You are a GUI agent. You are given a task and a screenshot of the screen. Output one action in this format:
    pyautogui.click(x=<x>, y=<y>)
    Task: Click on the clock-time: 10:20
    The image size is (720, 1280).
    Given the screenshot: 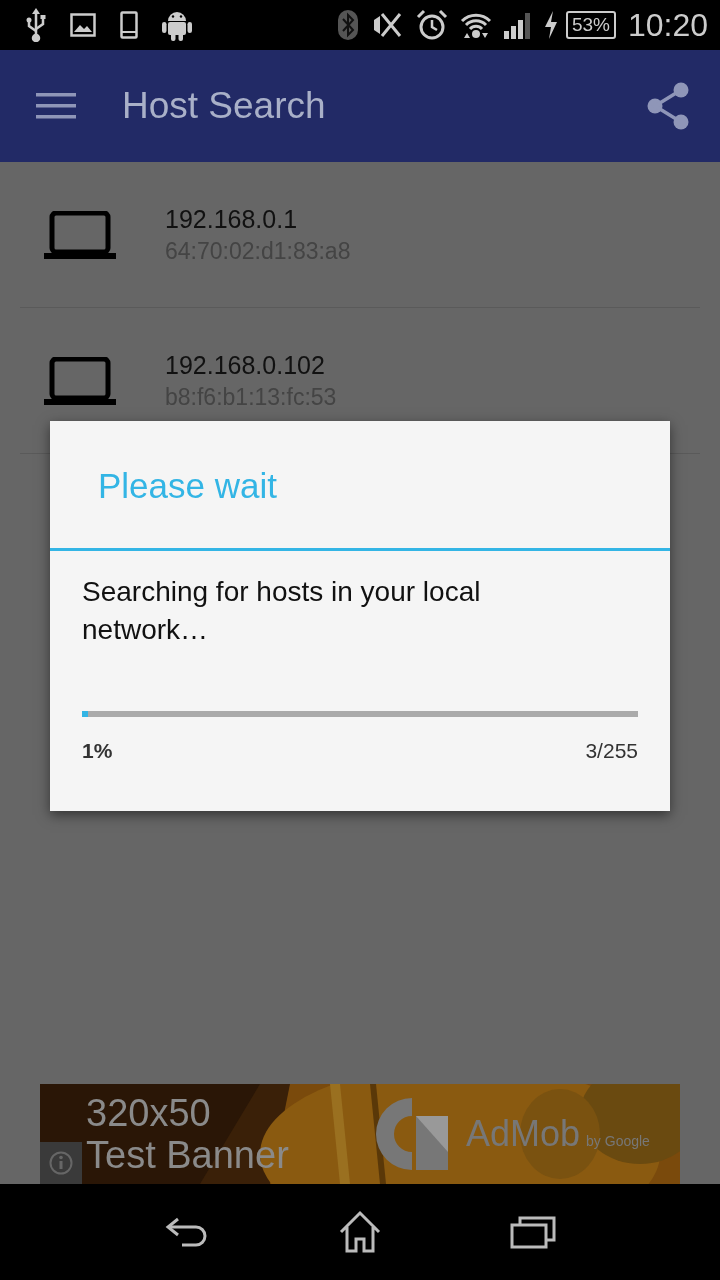 What is the action you would take?
    pyautogui.click(x=667, y=25)
    